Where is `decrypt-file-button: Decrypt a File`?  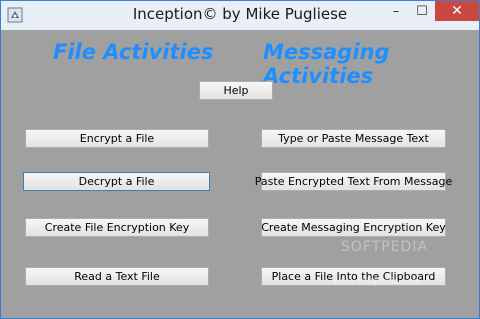 decrypt-file-button: Decrypt a File is located at coordinates (116, 181).